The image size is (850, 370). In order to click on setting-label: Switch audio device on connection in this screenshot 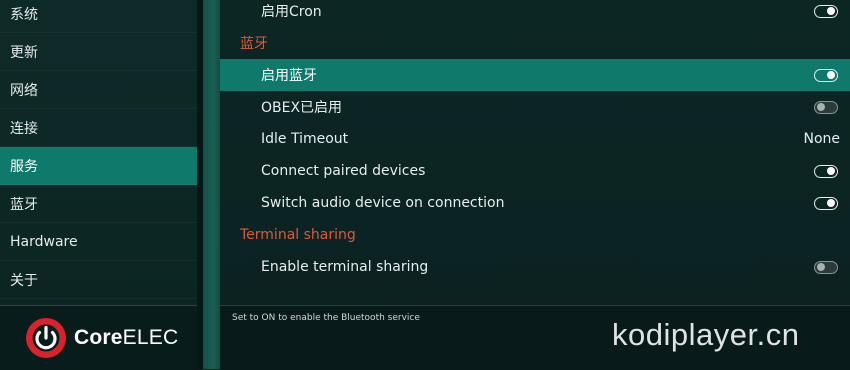, I will do `click(383, 203)`.